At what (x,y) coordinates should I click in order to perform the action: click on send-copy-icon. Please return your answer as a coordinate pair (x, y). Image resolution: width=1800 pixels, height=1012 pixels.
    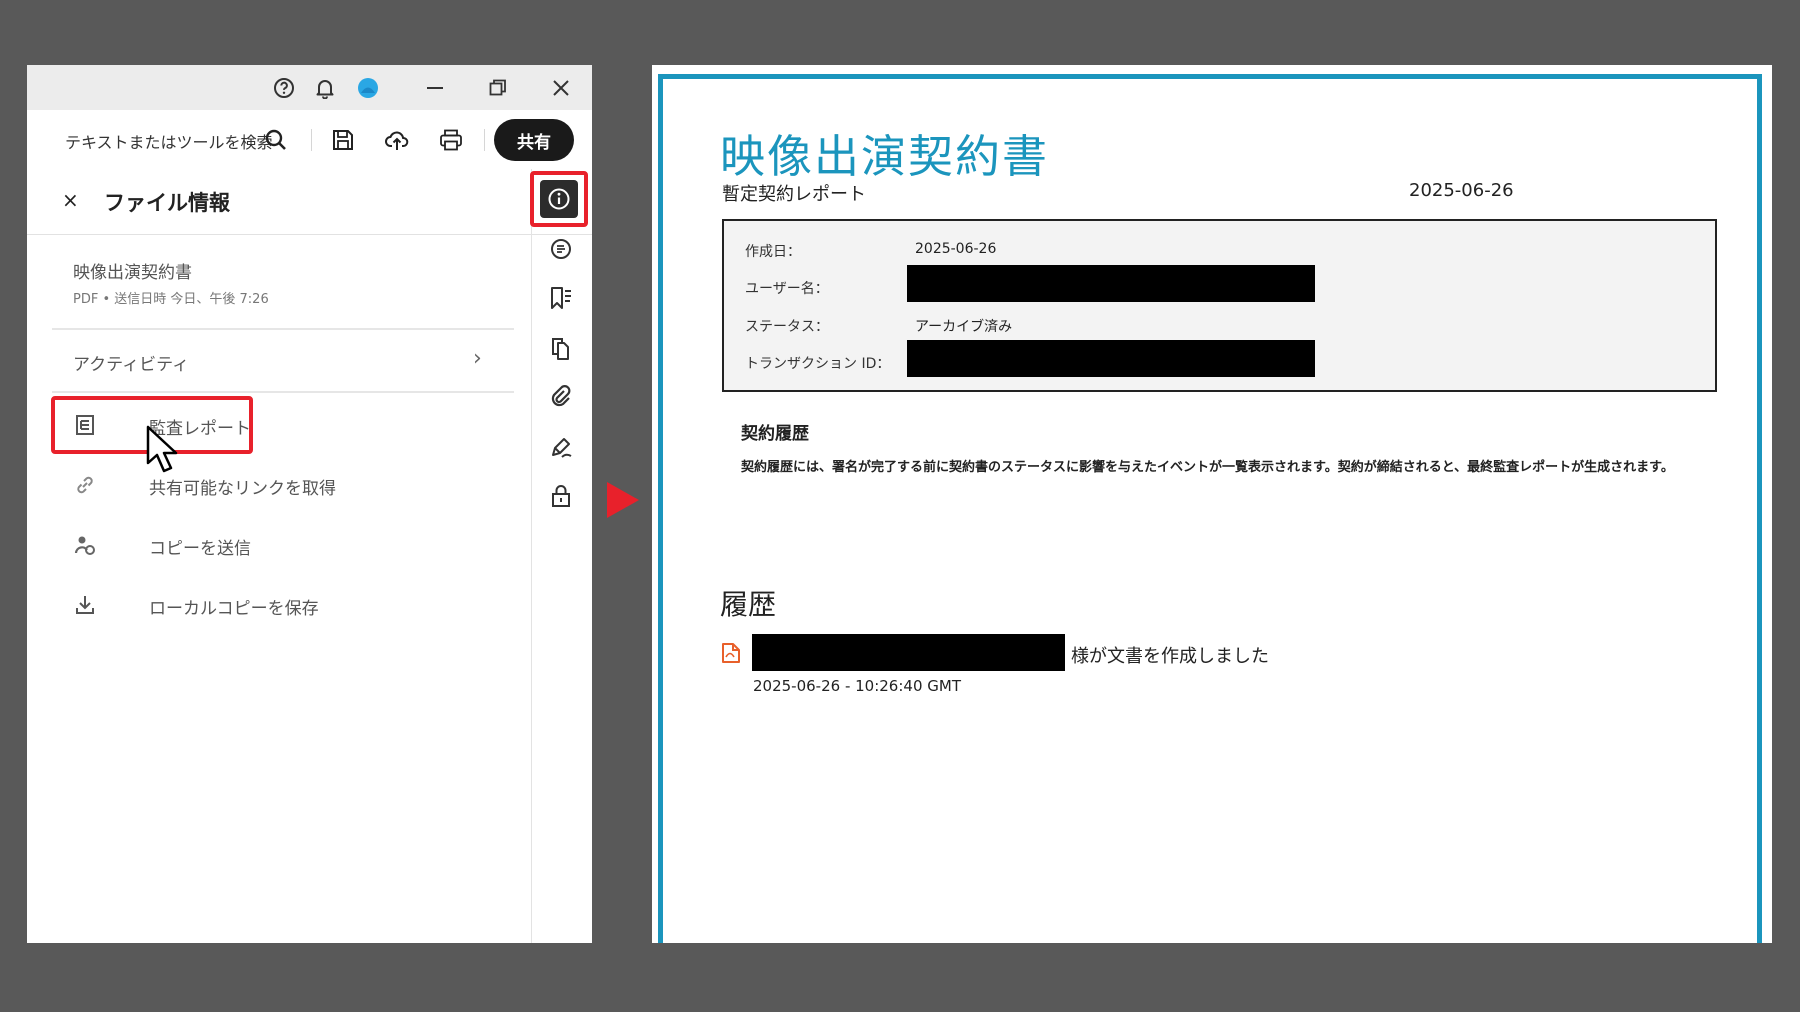
    Looking at the image, I should click on (84, 545).